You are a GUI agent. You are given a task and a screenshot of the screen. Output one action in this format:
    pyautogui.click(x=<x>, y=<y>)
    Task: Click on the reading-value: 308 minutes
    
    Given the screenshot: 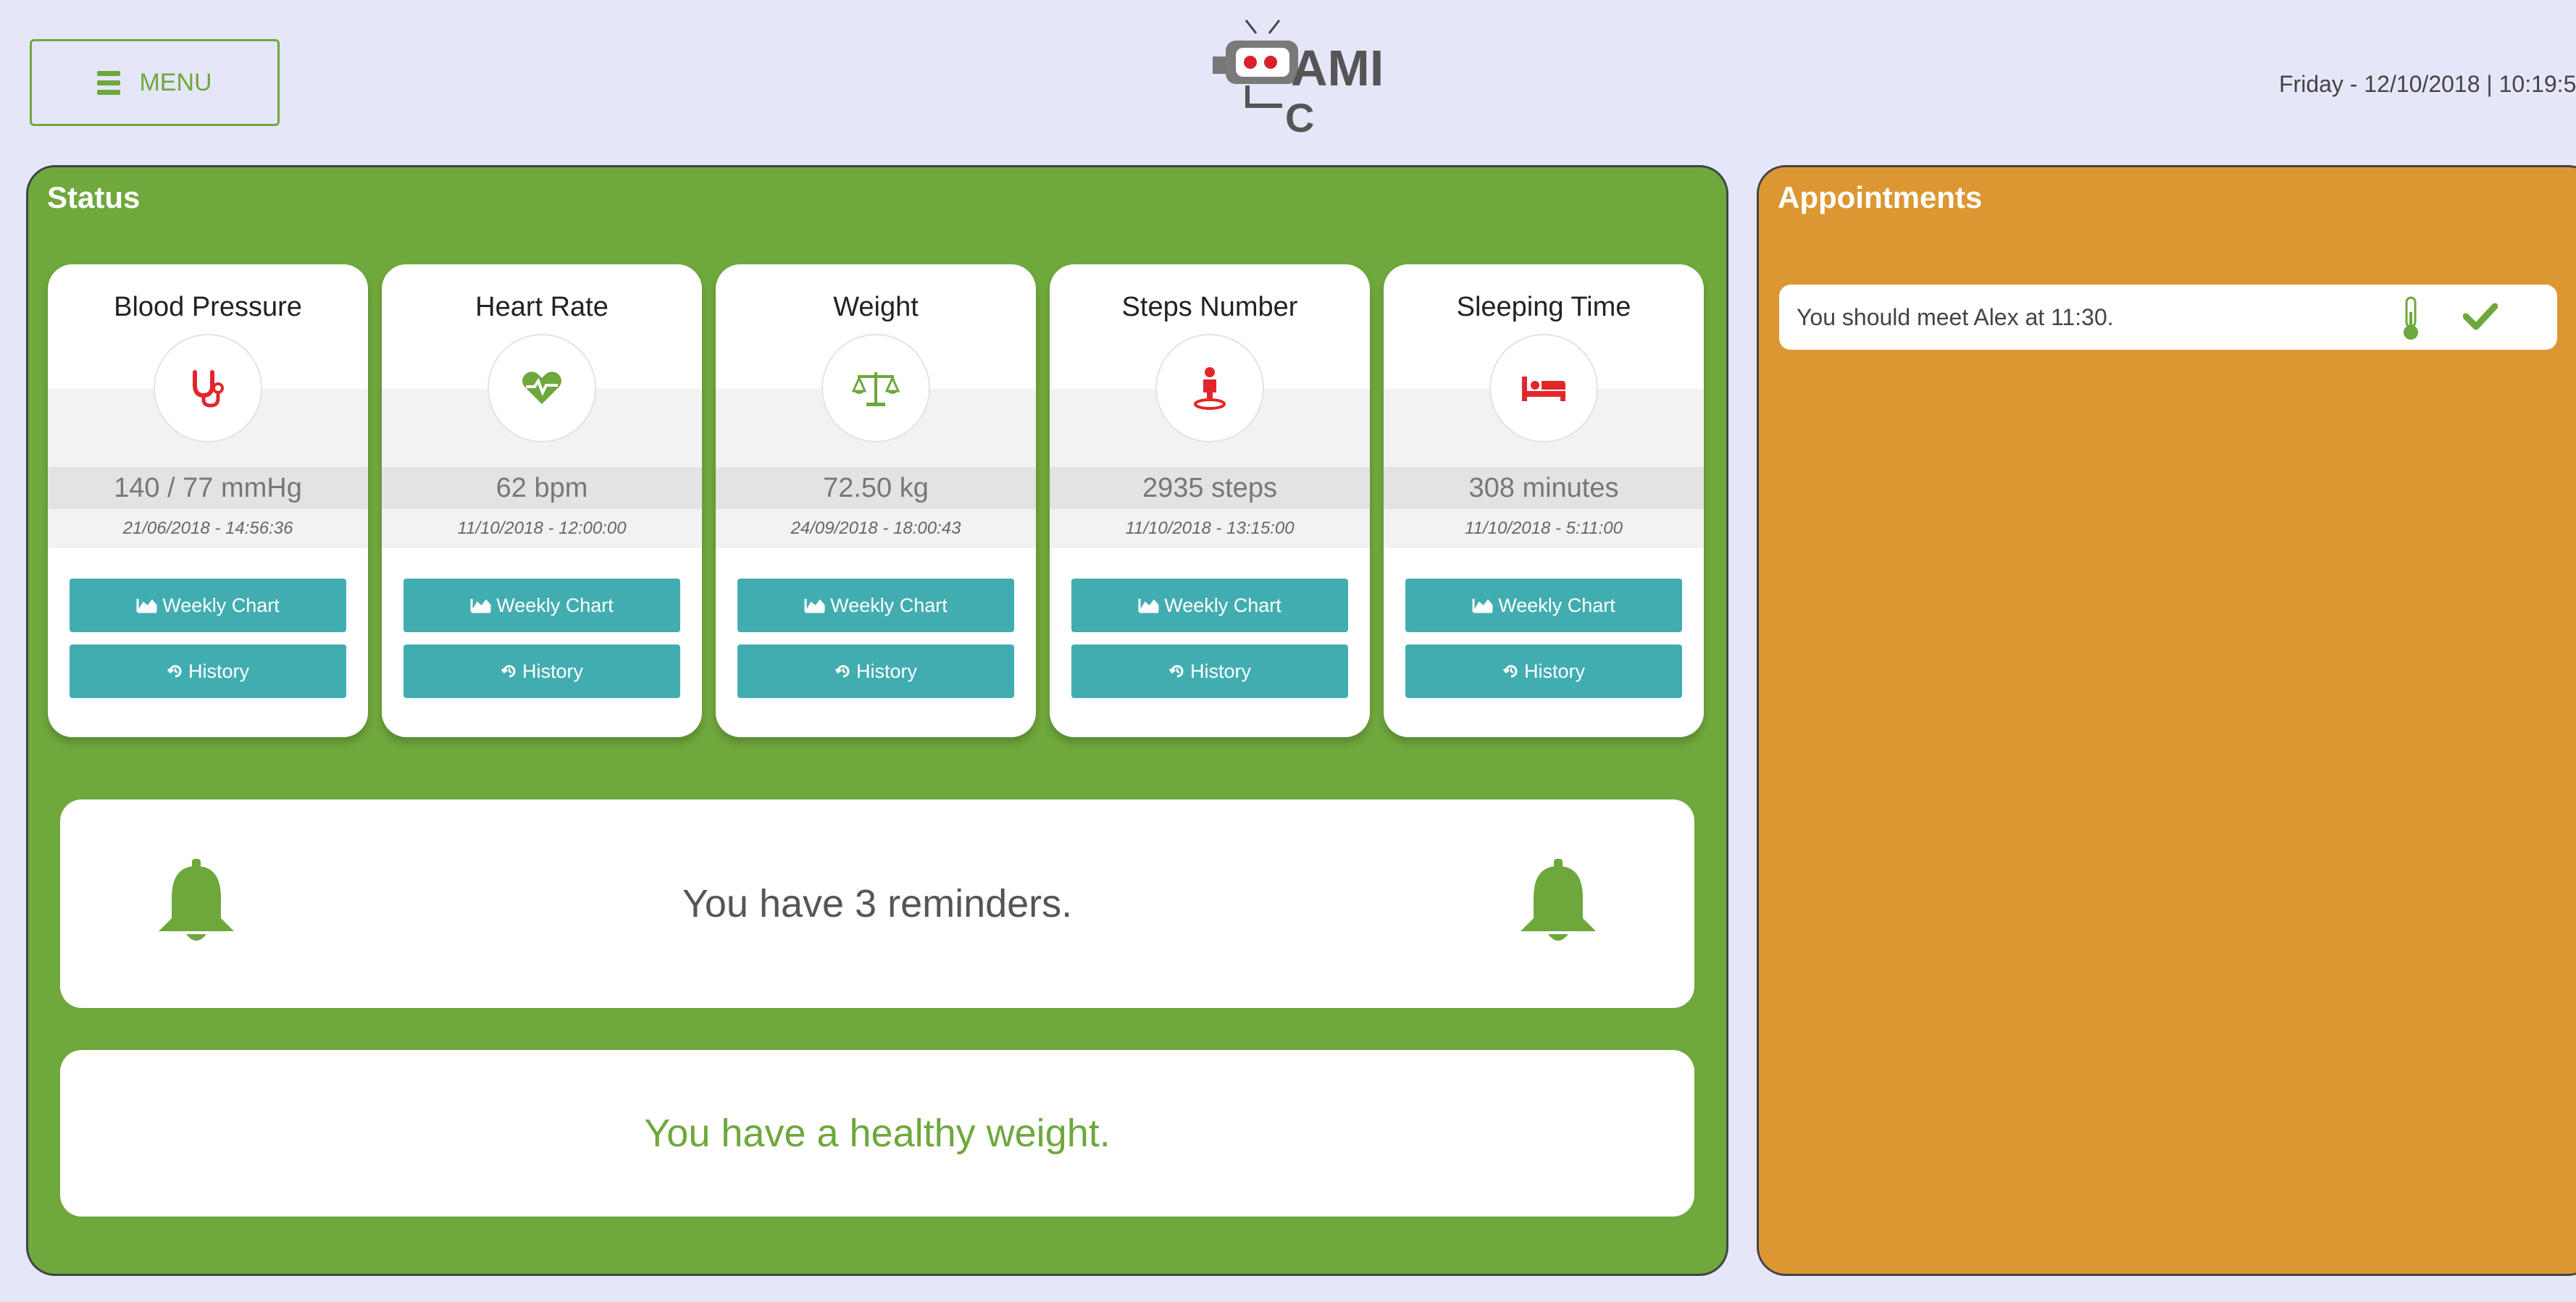 What is the action you would take?
    pyautogui.click(x=1544, y=488)
    